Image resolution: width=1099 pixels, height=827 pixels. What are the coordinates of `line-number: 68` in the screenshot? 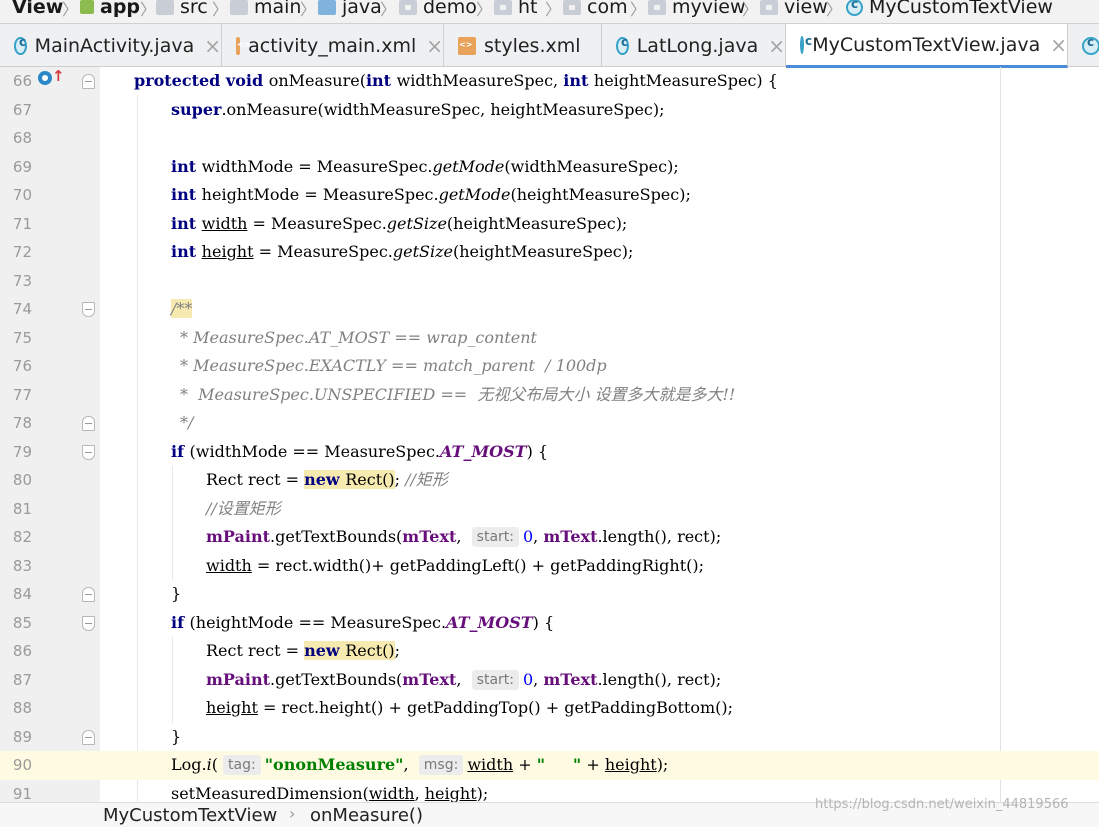 It's located at (22, 138).